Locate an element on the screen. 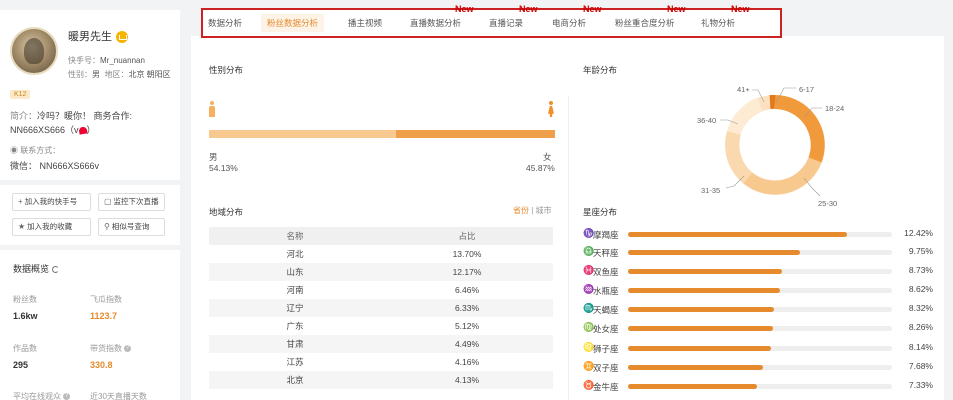 The height and width of the screenshot is (400, 953). gender-label: 性别： is located at coordinates (80, 74).